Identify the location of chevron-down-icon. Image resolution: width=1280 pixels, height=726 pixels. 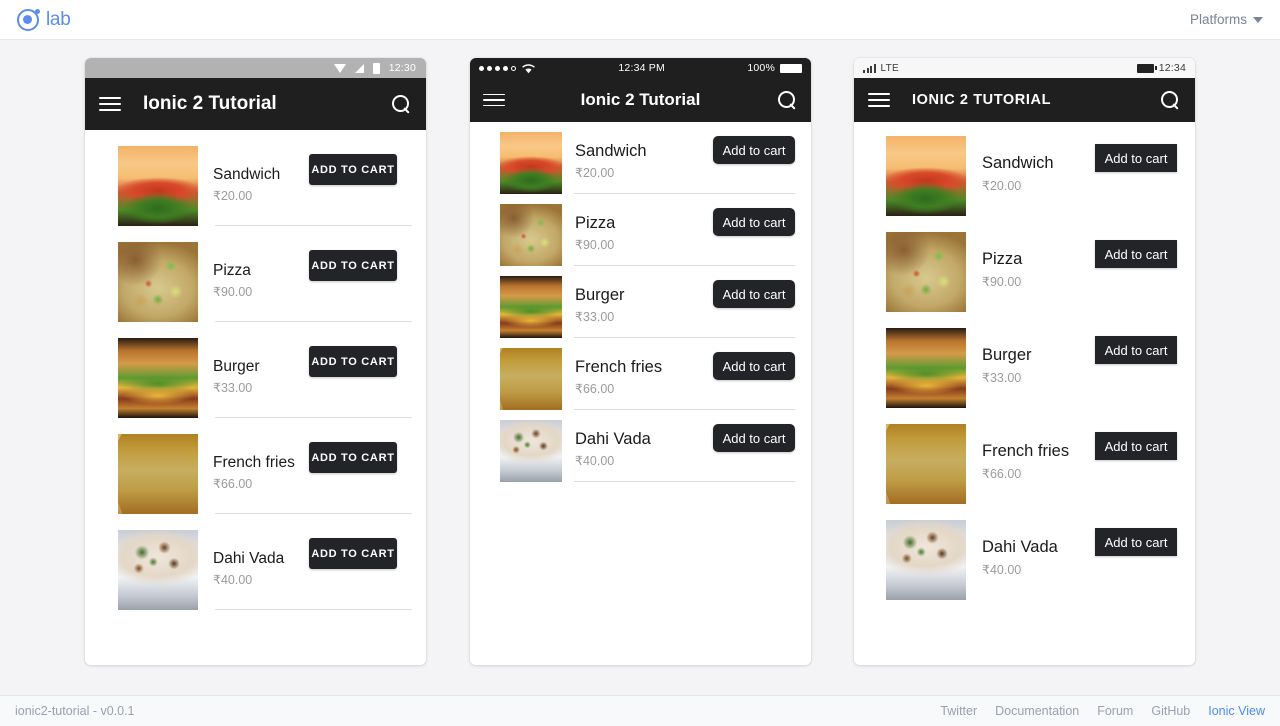
(1258, 19).